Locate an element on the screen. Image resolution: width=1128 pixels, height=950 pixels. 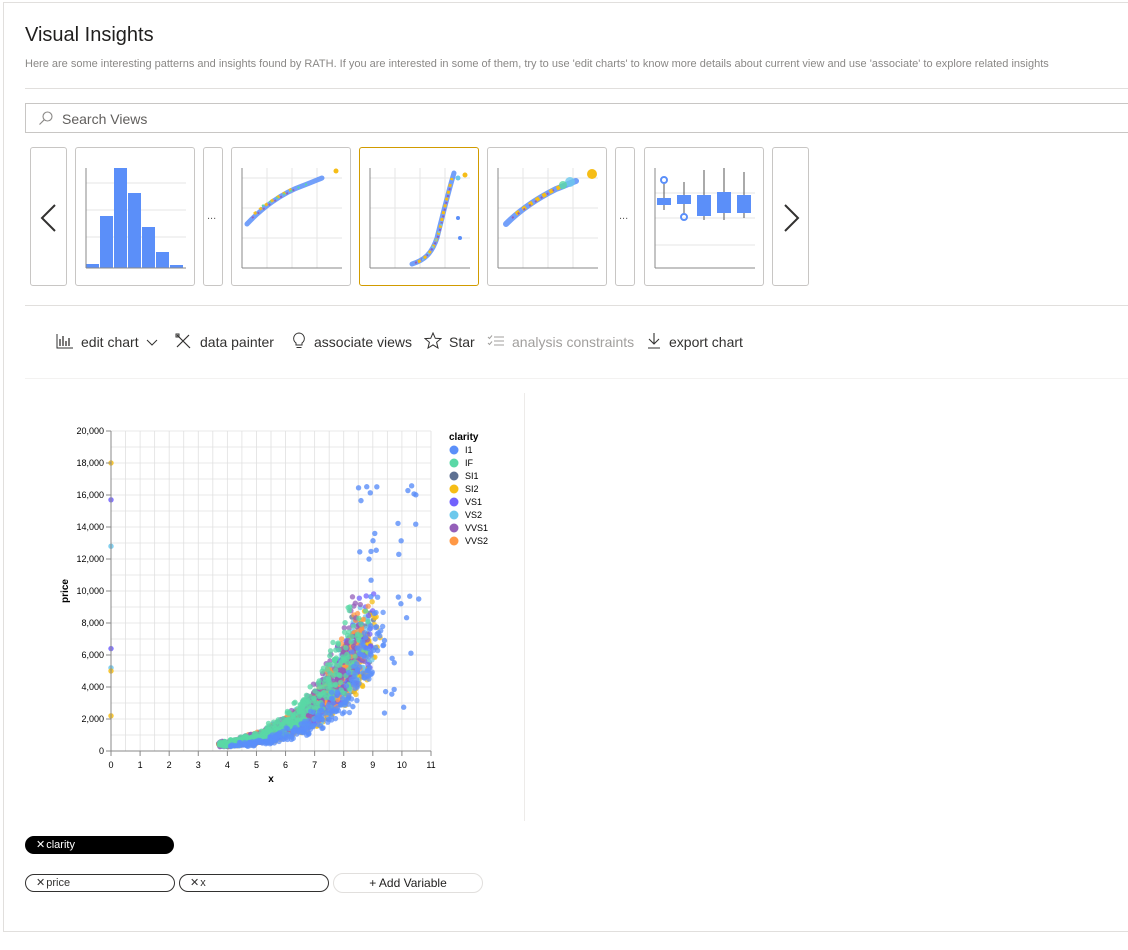
star-button: Star is located at coordinates (449, 342).